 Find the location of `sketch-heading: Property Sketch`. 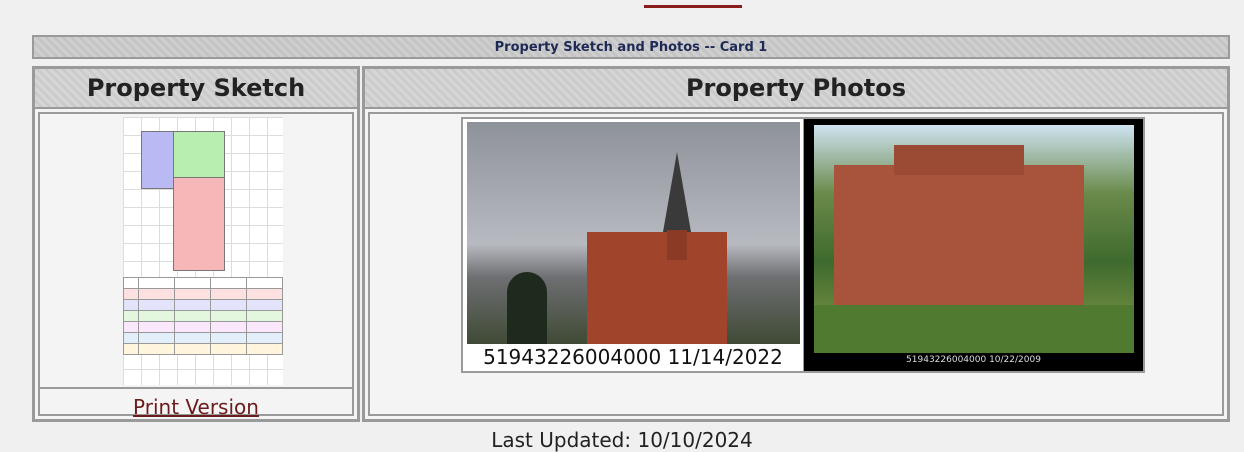

sketch-heading: Property Sketch is located at coordinates (196, 89).